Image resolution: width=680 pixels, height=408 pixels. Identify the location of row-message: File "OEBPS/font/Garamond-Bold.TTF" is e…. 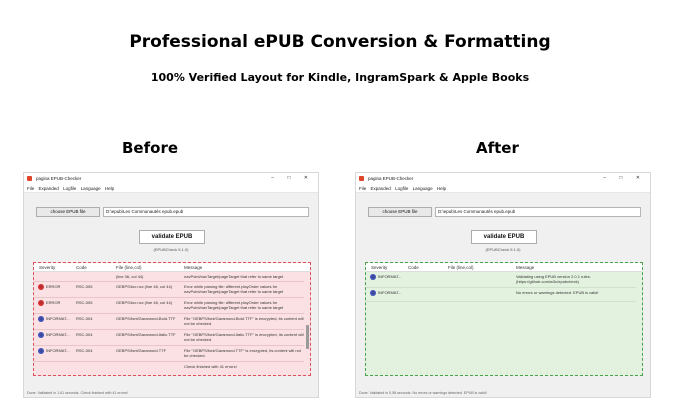
(244, 321).